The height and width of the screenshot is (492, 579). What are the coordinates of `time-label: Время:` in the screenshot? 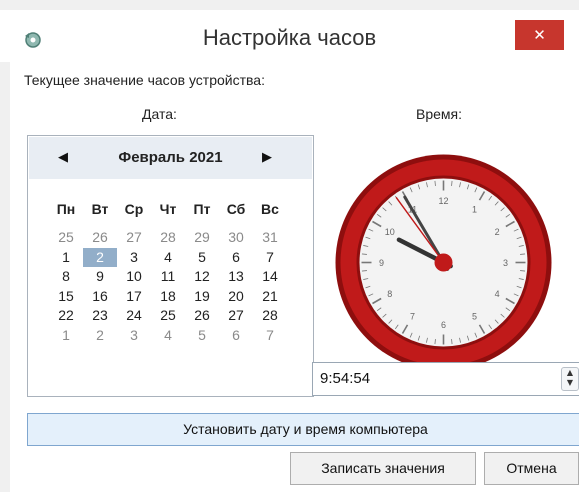 It's located at (439, 114).